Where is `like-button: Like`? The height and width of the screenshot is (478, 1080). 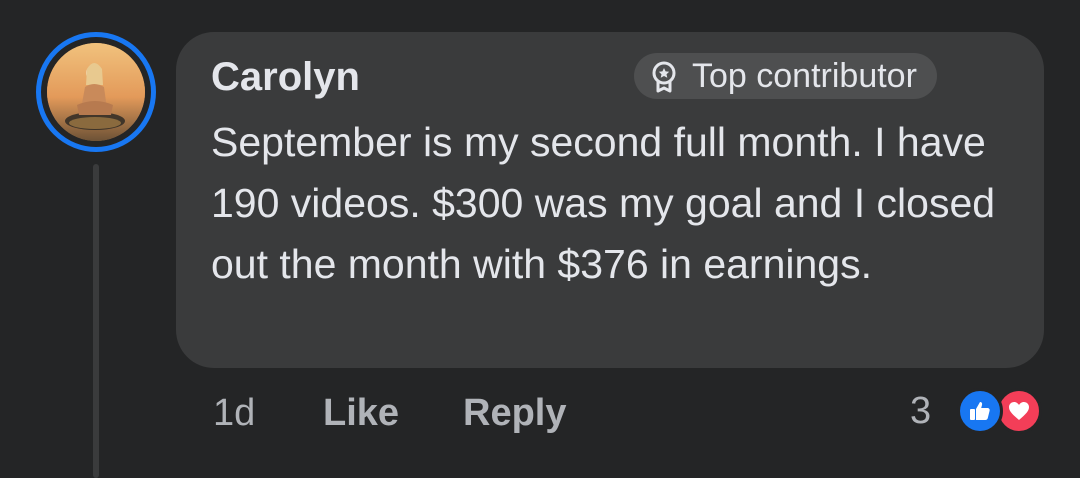 like-button: Like is located at coordinates (361, 413).